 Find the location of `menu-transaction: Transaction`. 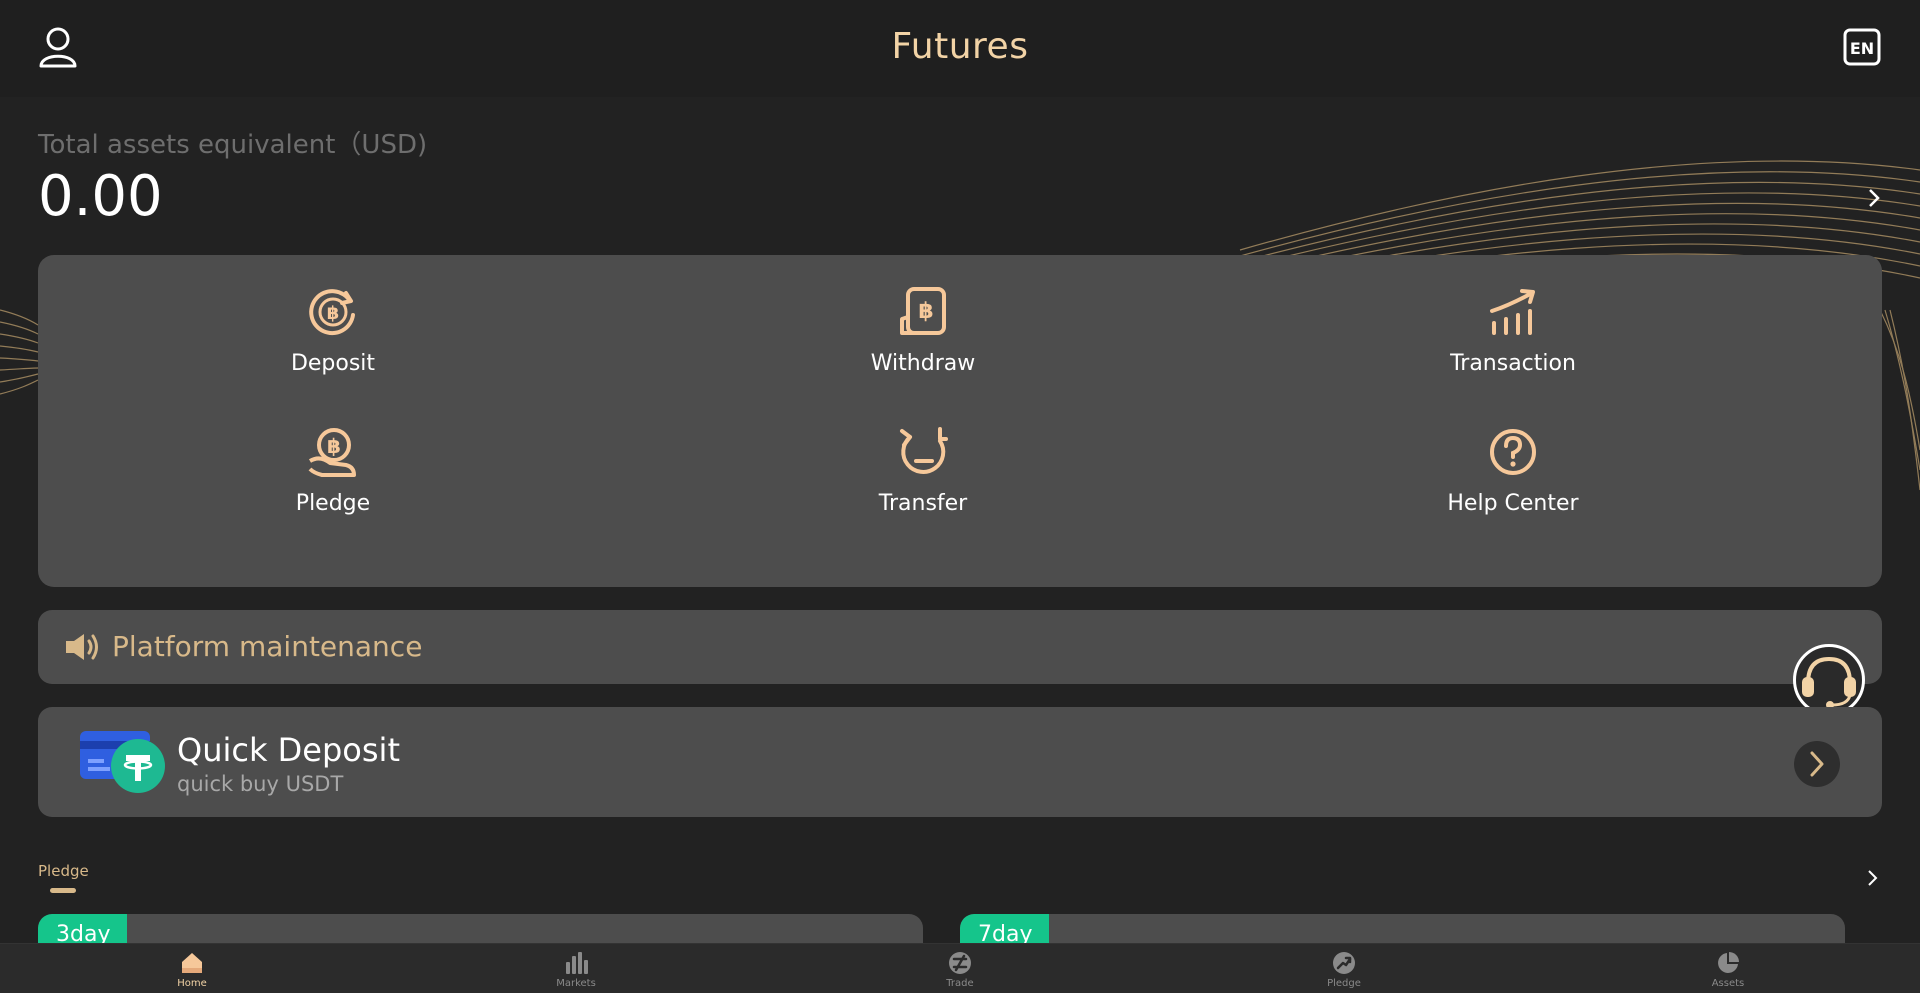

menu-transaction: Transaction is located at coordinates (1513, 330).